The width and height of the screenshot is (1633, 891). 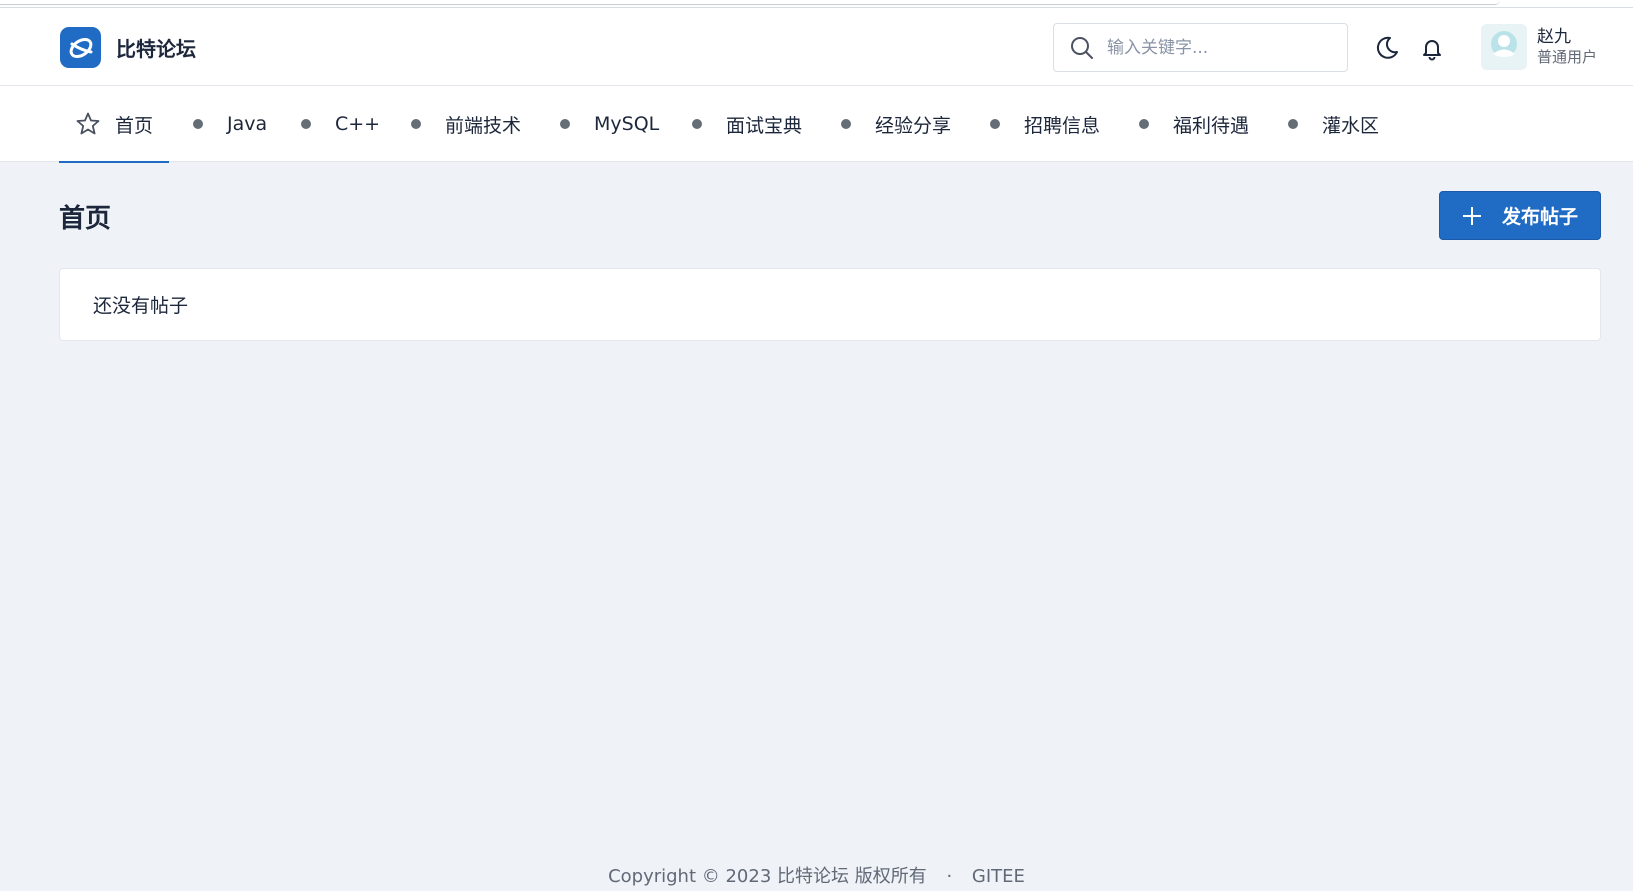 What do you see at coordinates (1554, 37) in the screenshot?
I see `user-name: 赵九` at bounding box center [1554, 37].